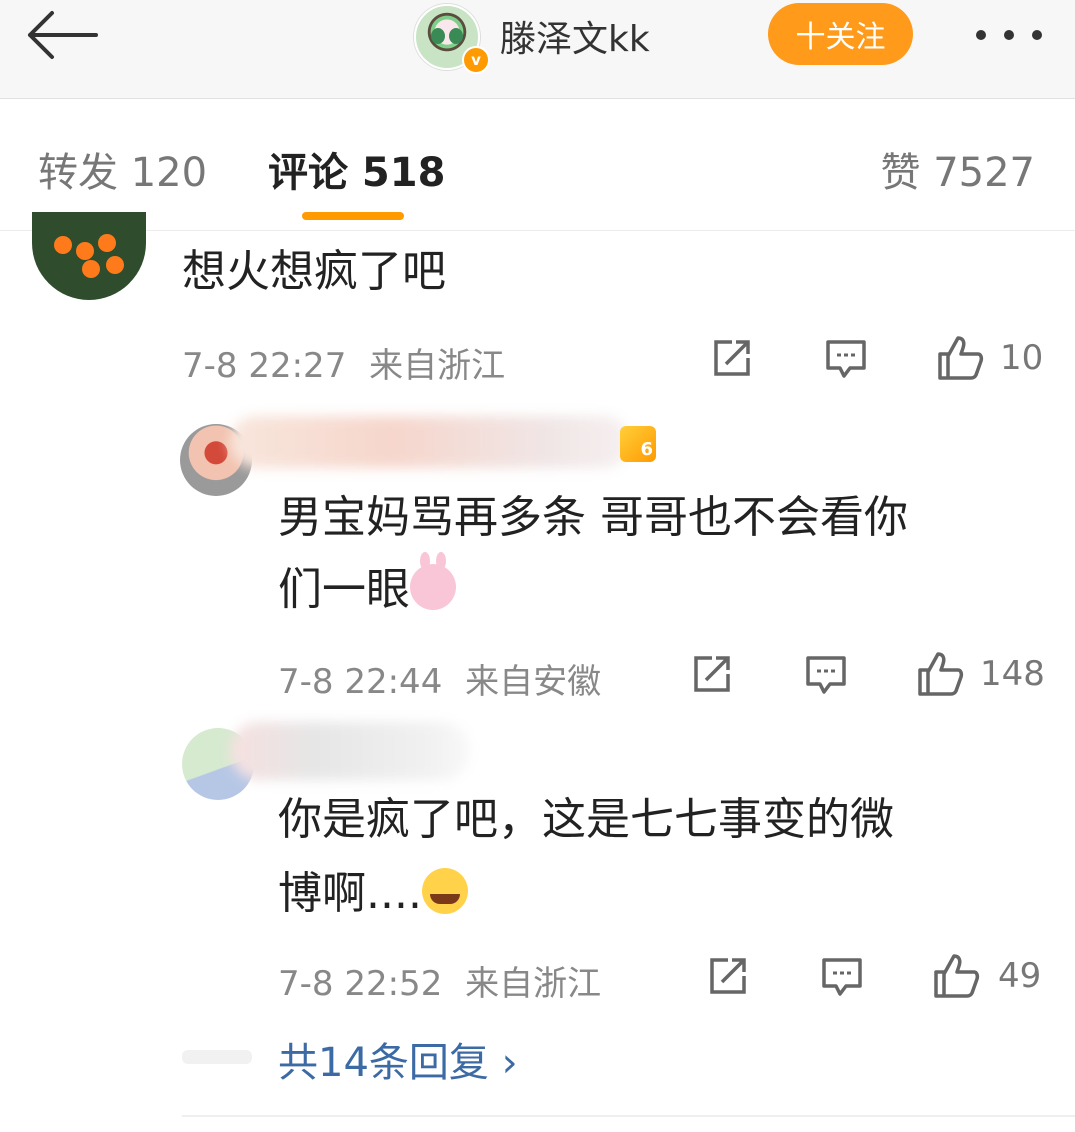  What do you see at coordinates (122, 169) in the screenshot?
I see `tab-repost: 转发 120` at bounding box center [122, 169].